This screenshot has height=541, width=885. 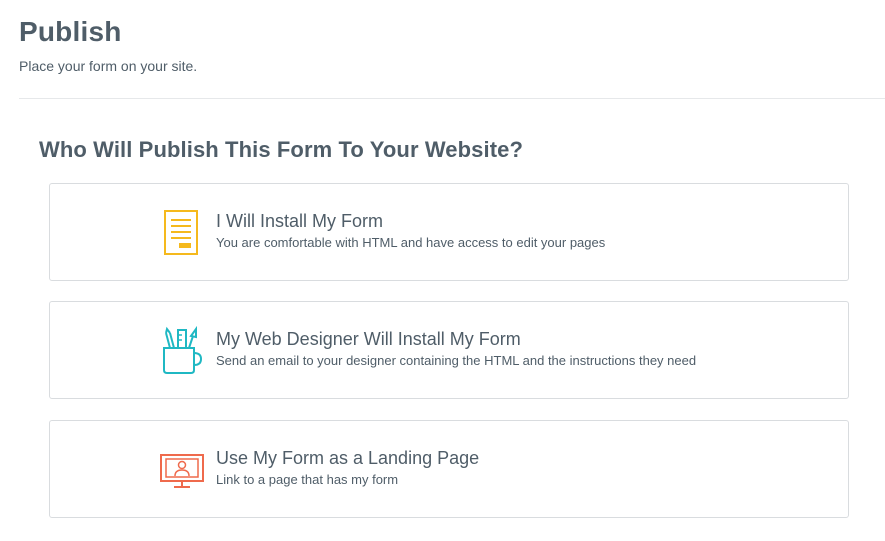 I want to click on option-title: I Will Install My Form, so click(x=300, y=221).